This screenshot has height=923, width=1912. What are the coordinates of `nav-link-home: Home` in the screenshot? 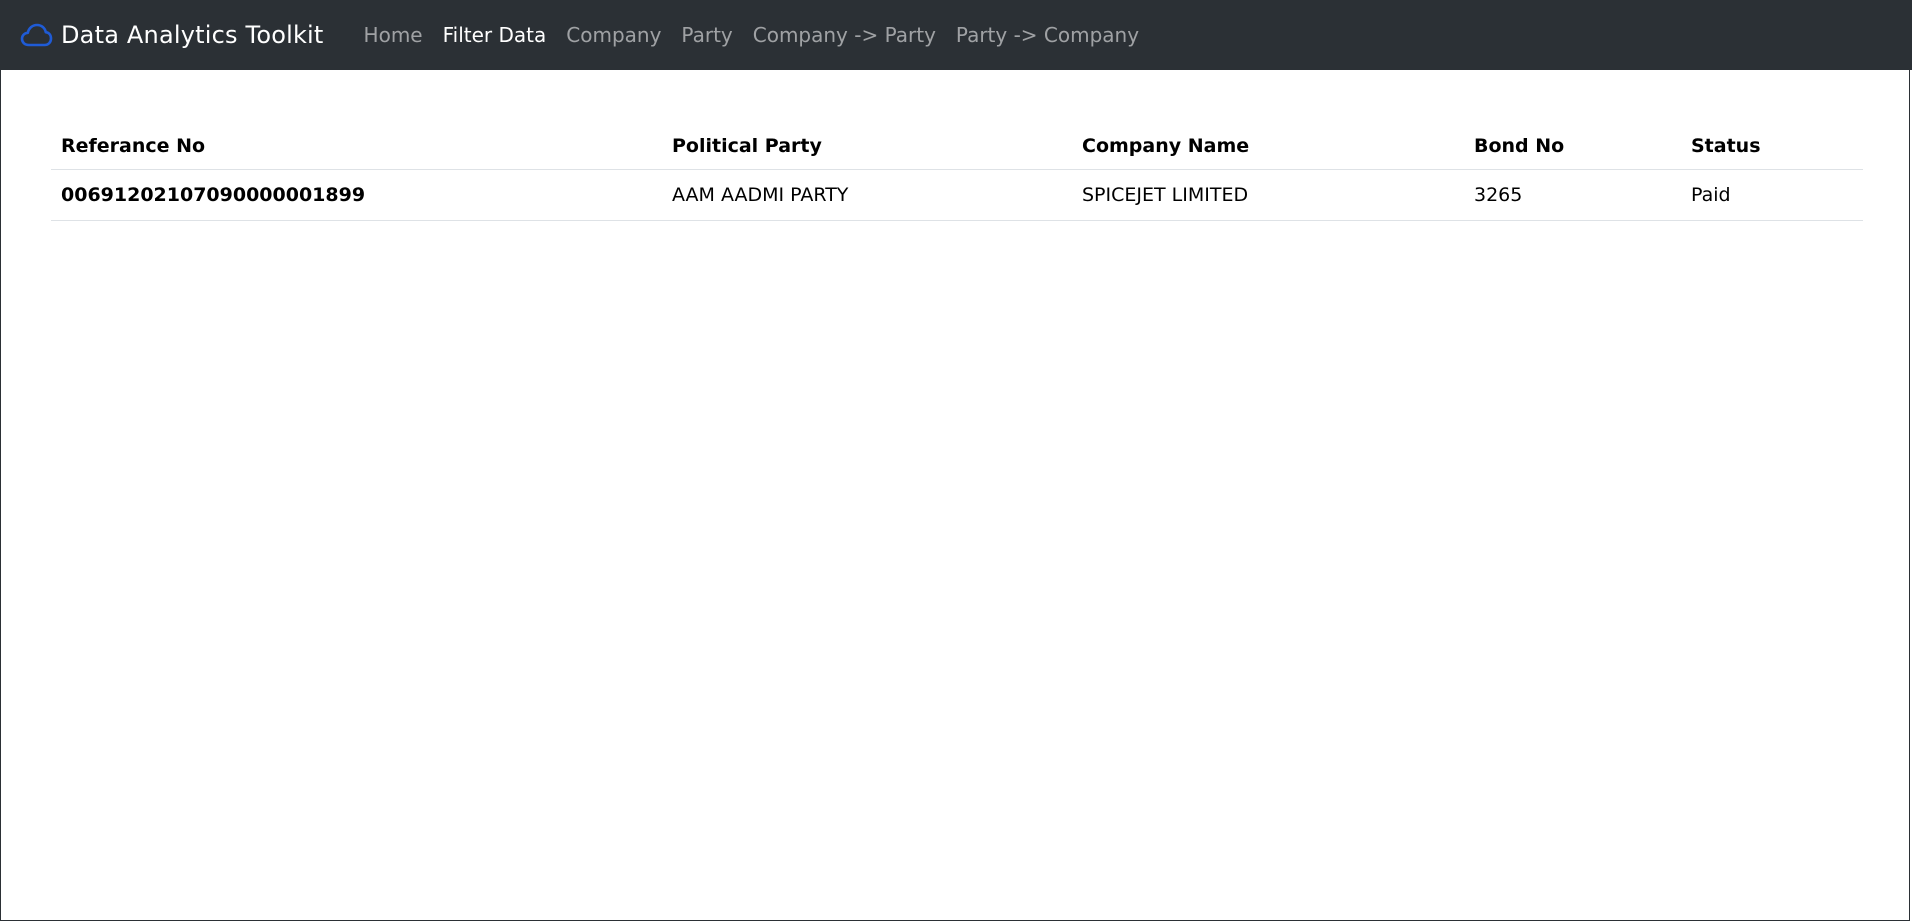 It's located at (393, 35).